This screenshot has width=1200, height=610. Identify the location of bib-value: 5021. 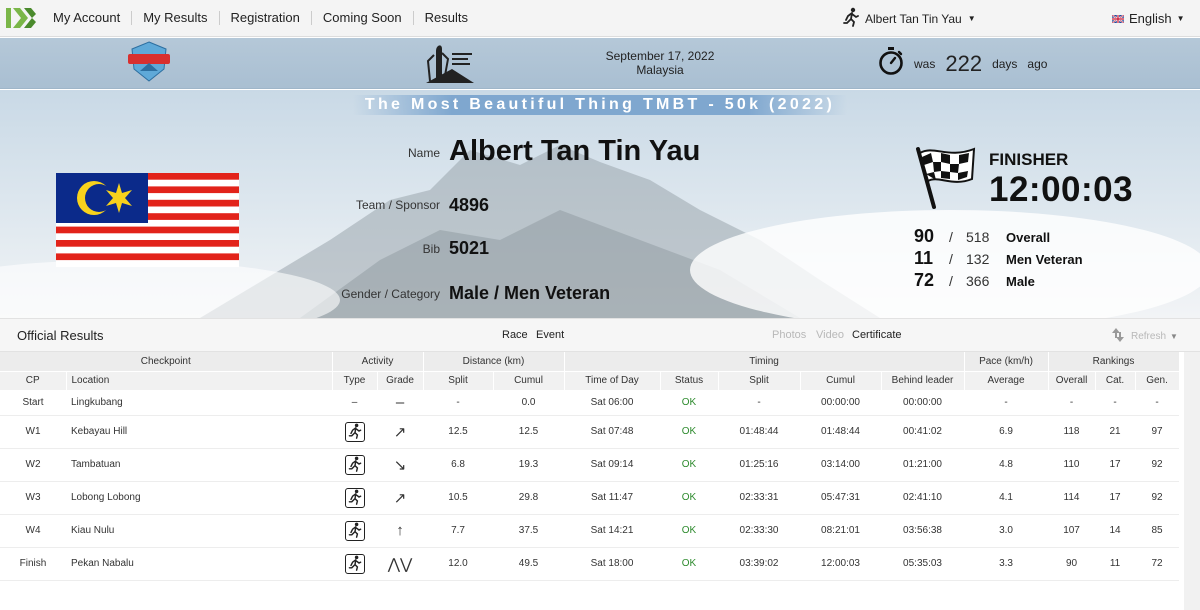
(469, 248).